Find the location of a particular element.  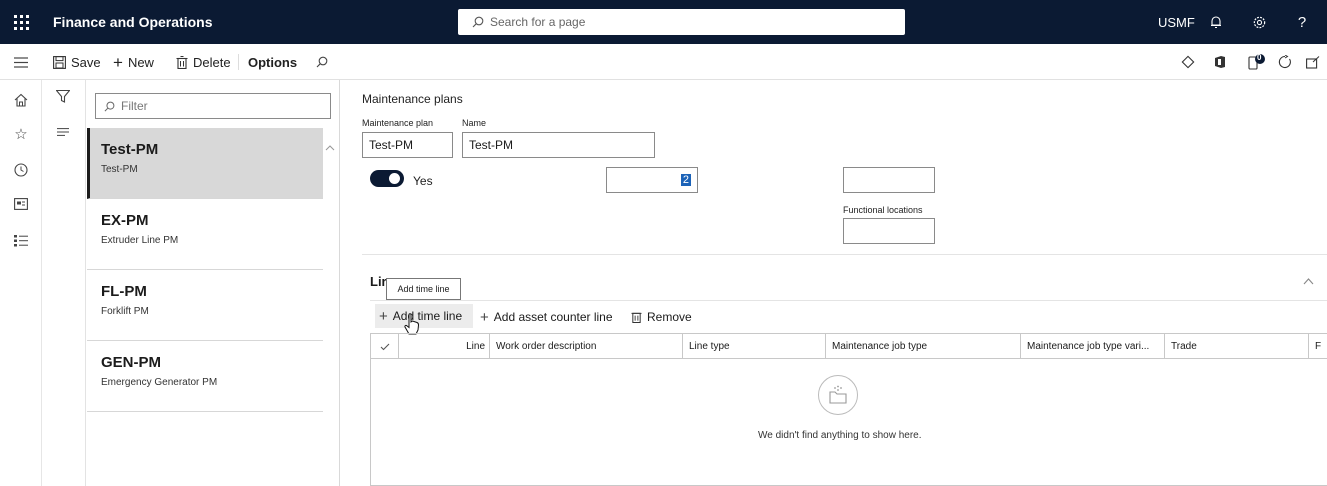

filter-funnel-icon is located at coordinates (63, 96).